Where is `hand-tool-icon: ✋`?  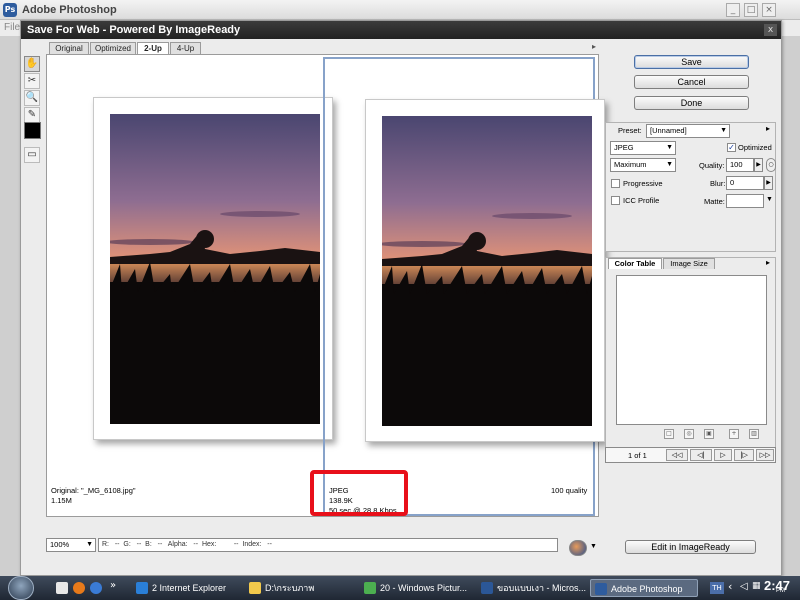 hand-tool-icon: ✋ is located at coordinates (32, 64).